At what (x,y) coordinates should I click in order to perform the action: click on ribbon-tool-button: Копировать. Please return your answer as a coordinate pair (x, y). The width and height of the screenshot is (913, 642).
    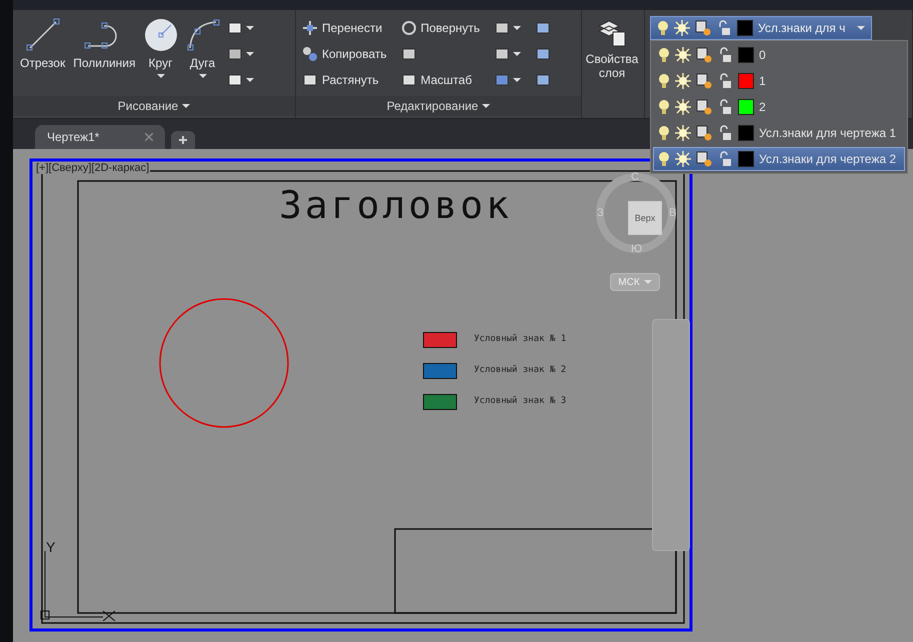
    Looking at the image, I should click on (344, 54).